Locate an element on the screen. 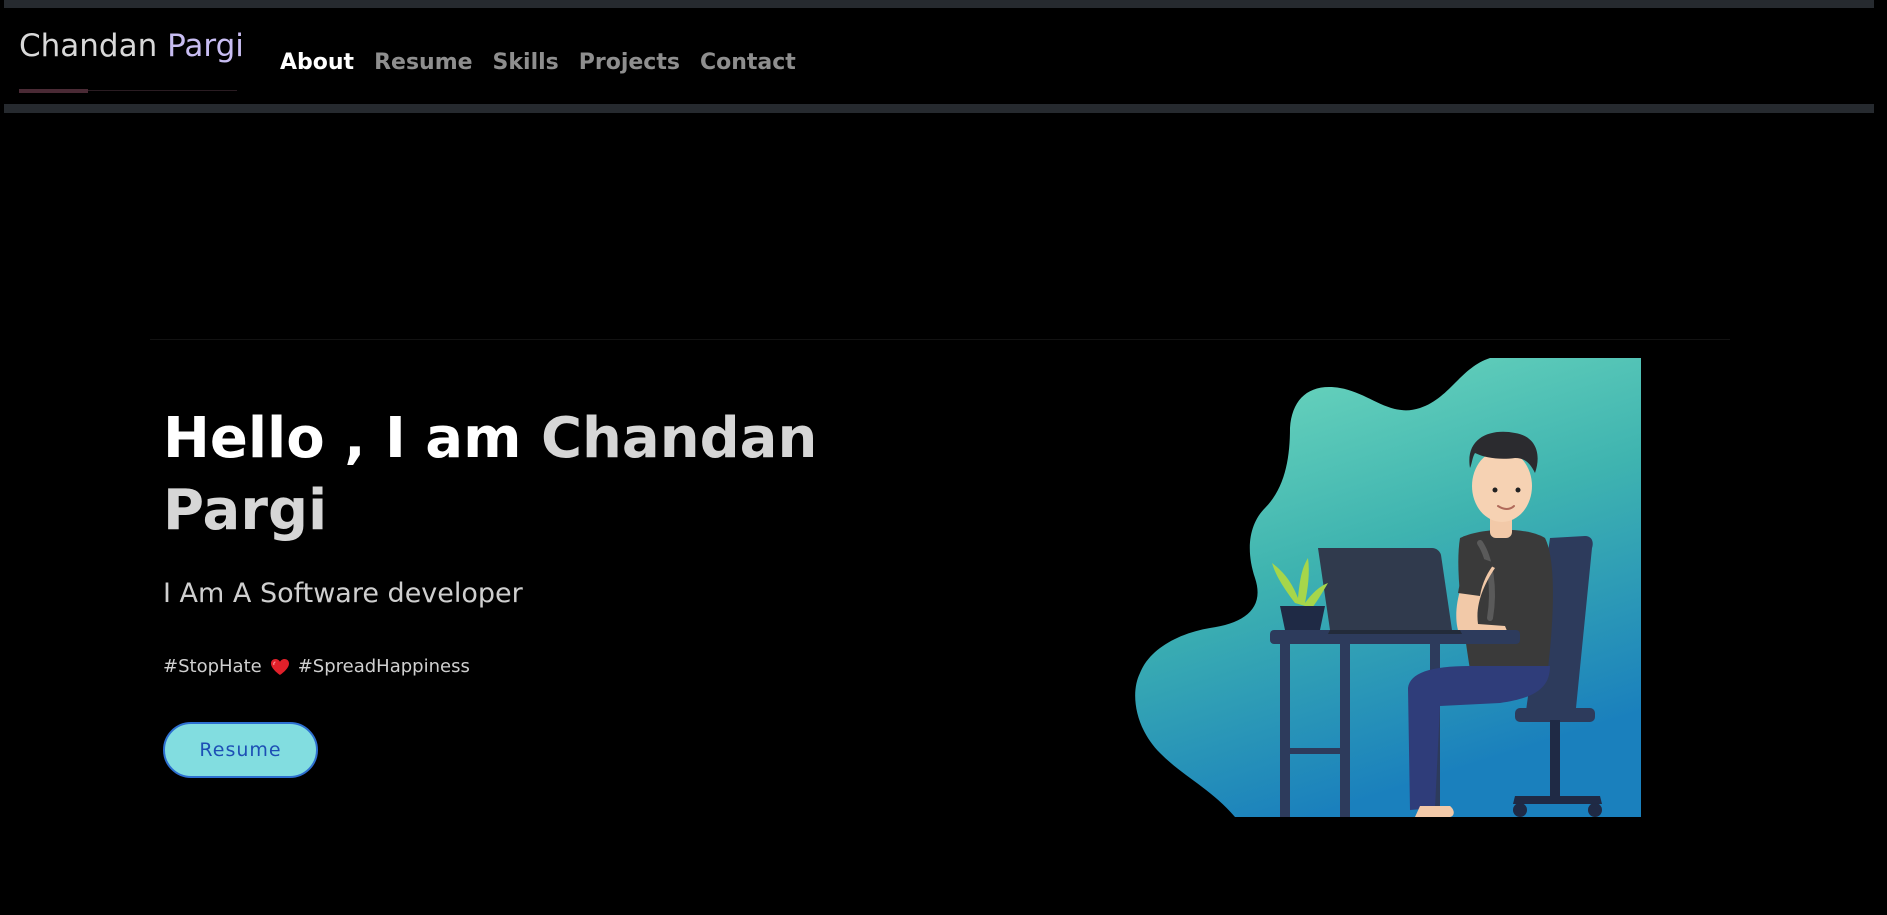 This screenshot has height=915, width=1887. nav-bottom-bar is located at coordinates (939, 108).